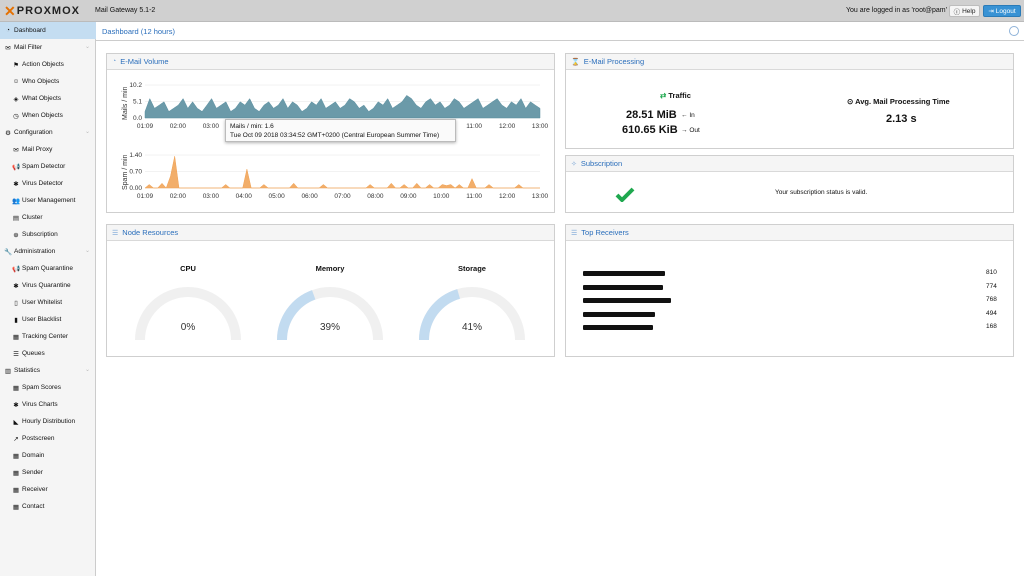 This screenshot has width=1024, height=576. What do you see at coordinates (33, 132) in the screenshot?
I see `sidebar-item-label: Configuration` at bounding box center [33, 132].